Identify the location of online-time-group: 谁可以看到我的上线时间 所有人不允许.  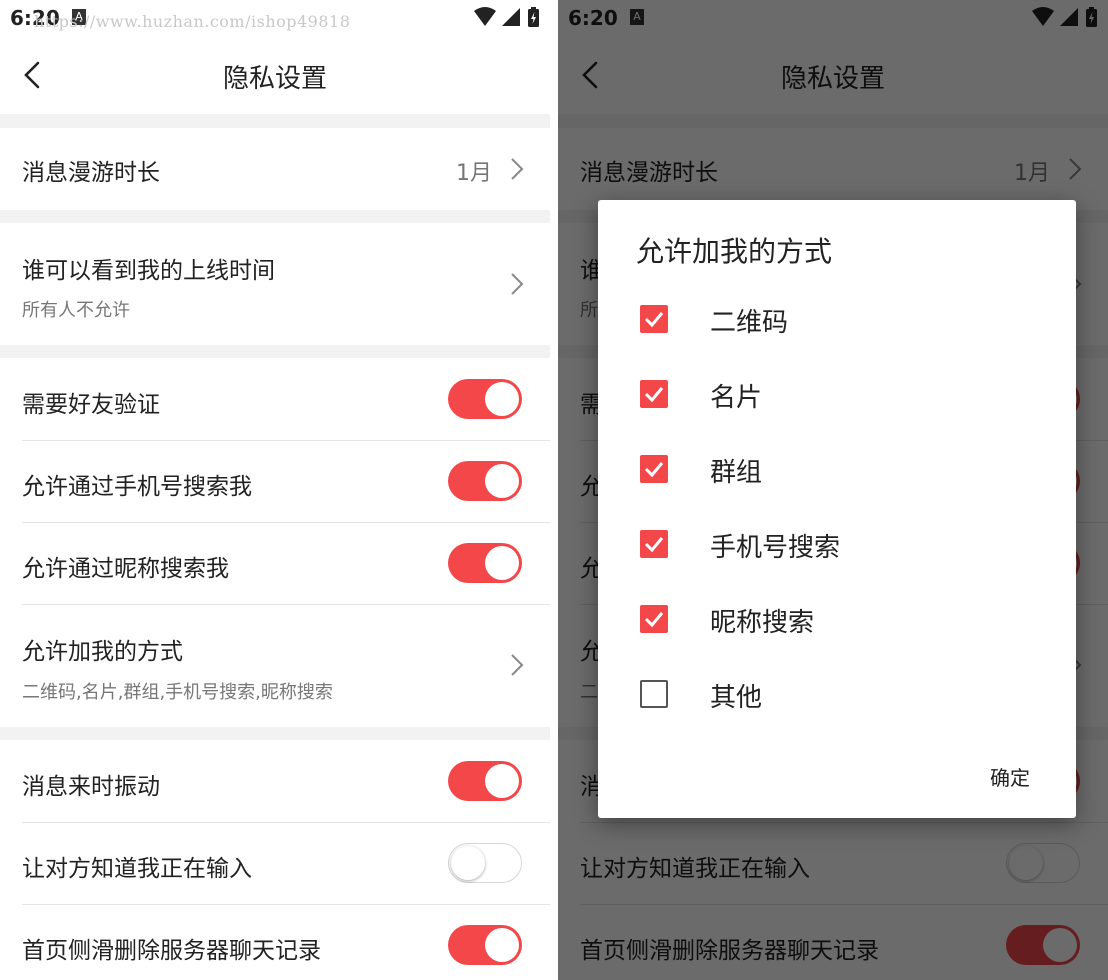
(275, 284).